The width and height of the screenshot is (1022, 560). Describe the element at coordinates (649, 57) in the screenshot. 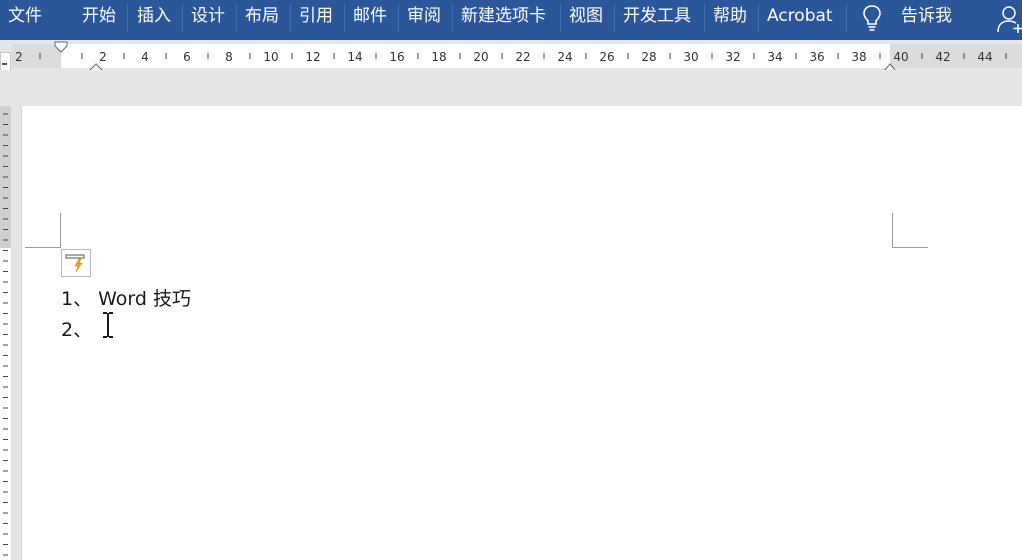

I see `ruler-number: 28` at that location.